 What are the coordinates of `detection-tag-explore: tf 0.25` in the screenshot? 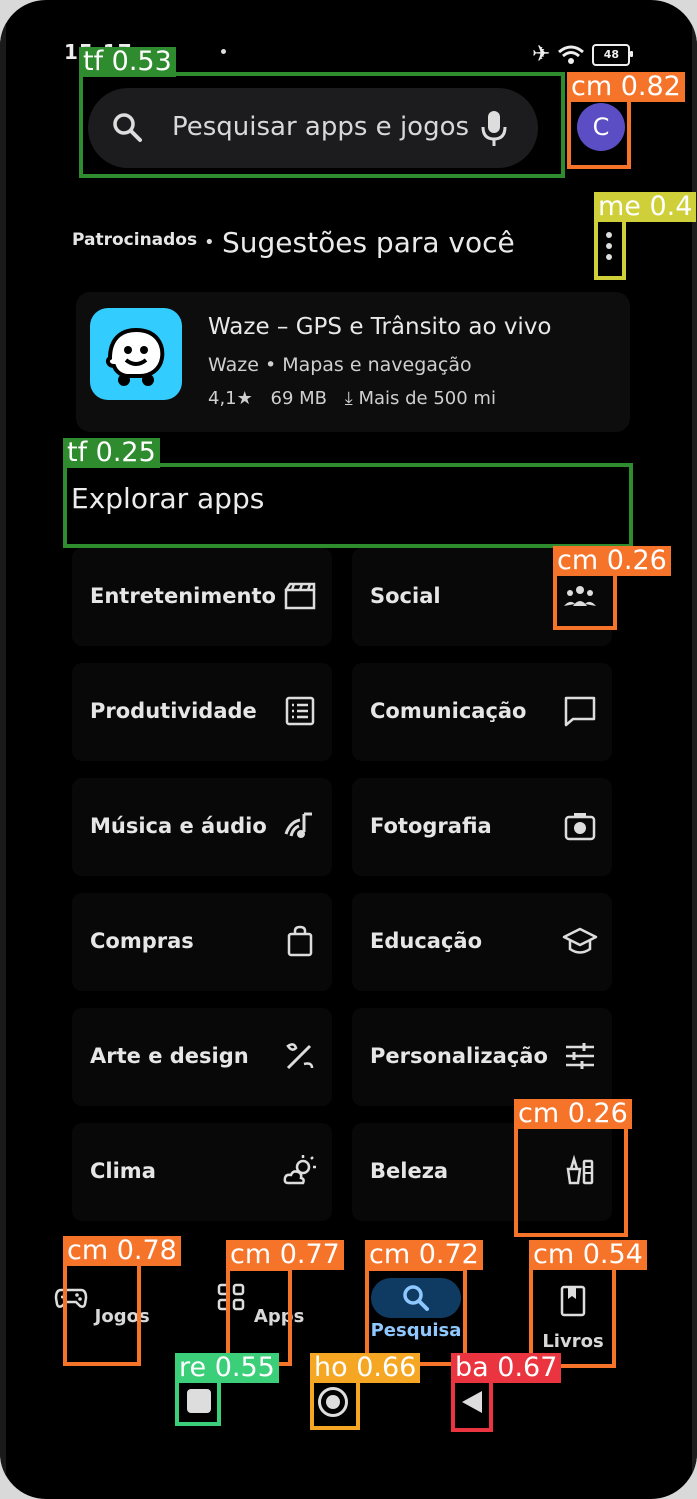 It's located at (111, 453).